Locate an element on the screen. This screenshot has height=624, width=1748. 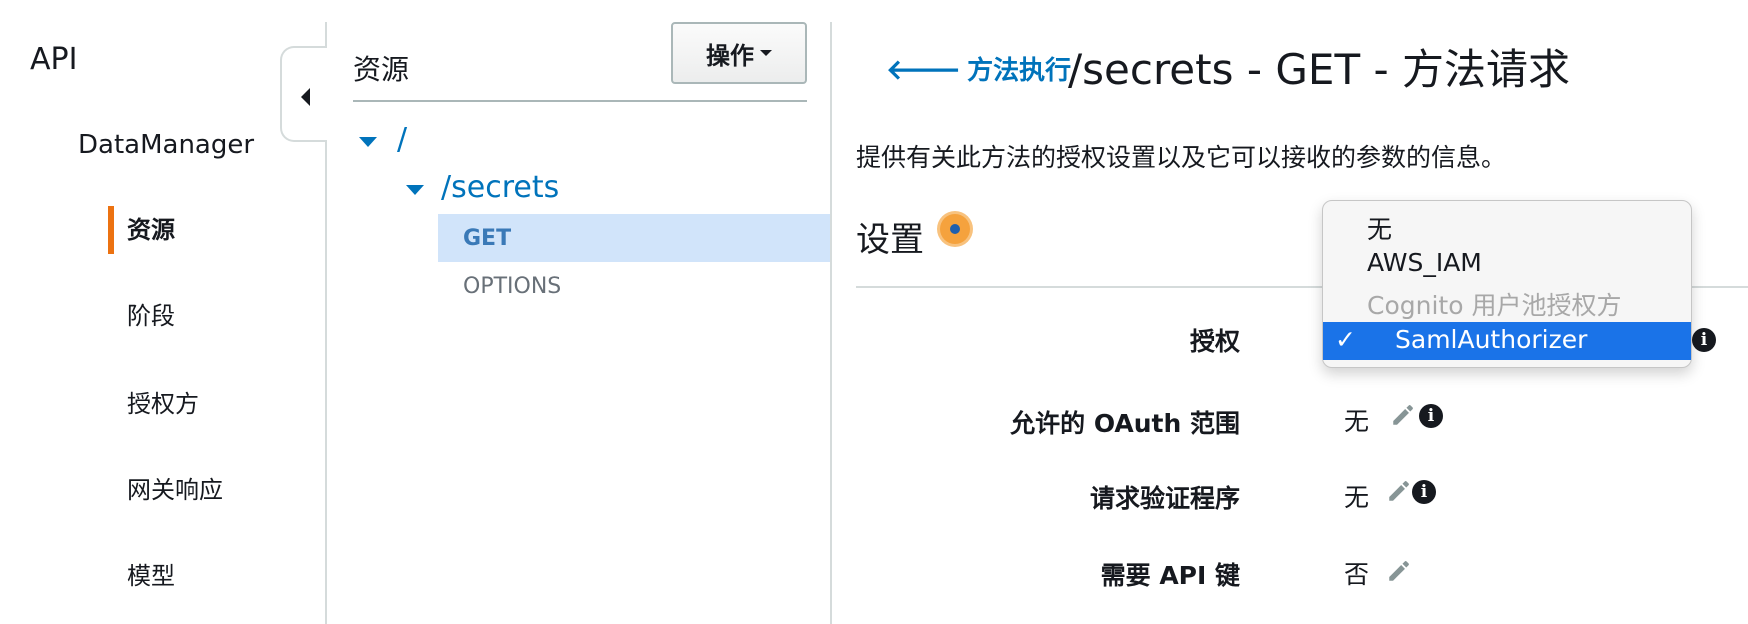
nav-item-authorizers: 授权方 is located at coordinates (163, 401).